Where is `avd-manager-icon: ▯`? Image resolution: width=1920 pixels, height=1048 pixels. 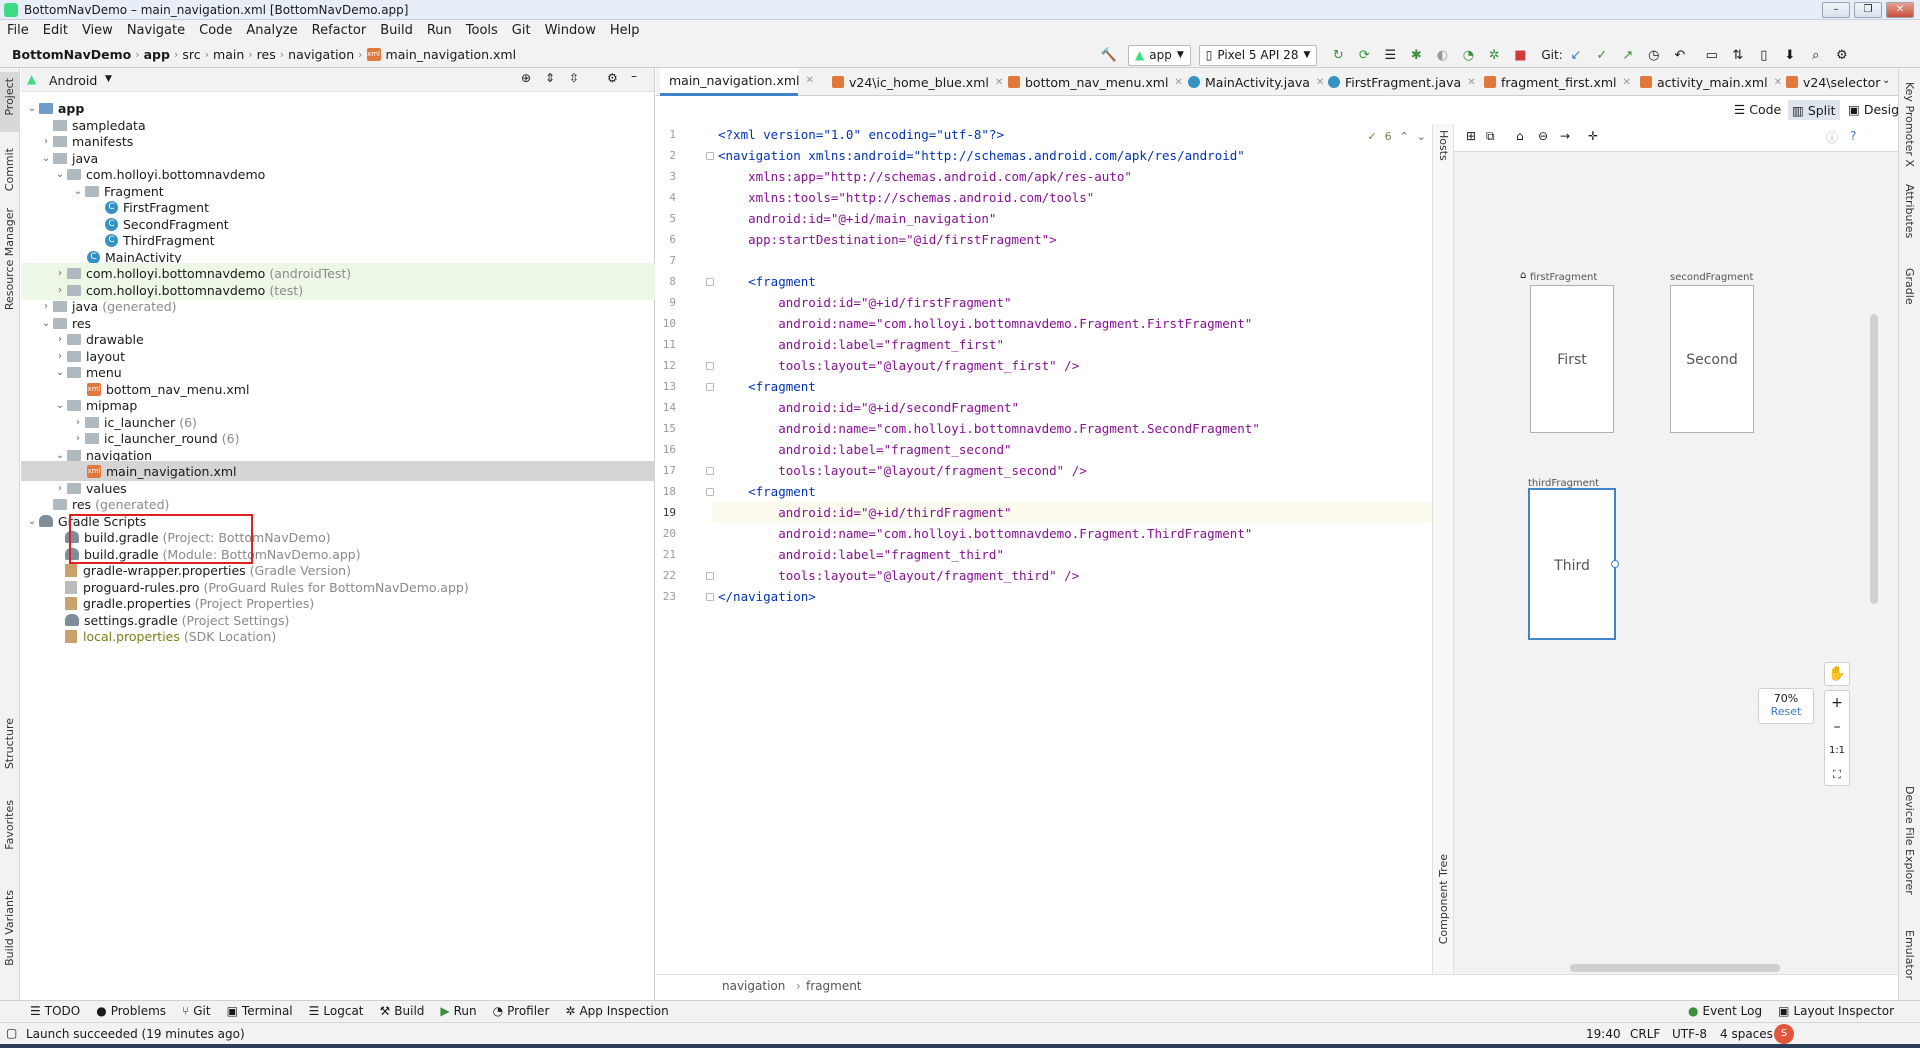 avd-manager-icon: ▯ is located at coordinates (1764, 55).